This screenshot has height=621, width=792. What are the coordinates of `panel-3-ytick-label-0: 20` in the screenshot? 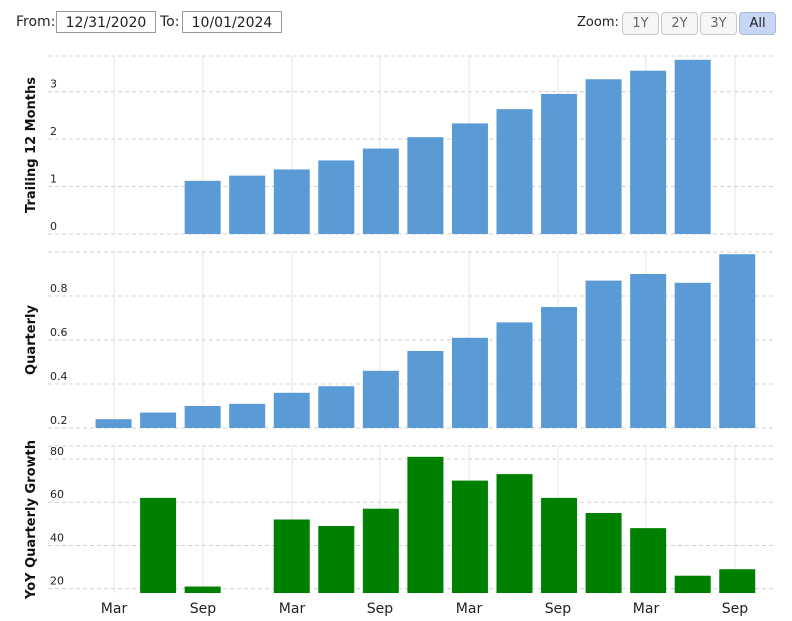 It's located at (57, 581).